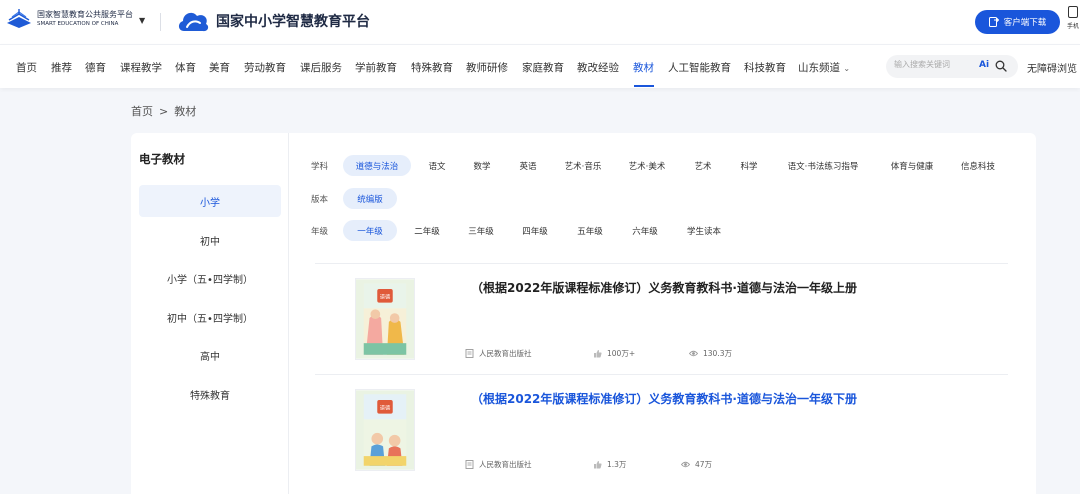  I want to click on grade-chip-5: 五年级, so click(590, 230).